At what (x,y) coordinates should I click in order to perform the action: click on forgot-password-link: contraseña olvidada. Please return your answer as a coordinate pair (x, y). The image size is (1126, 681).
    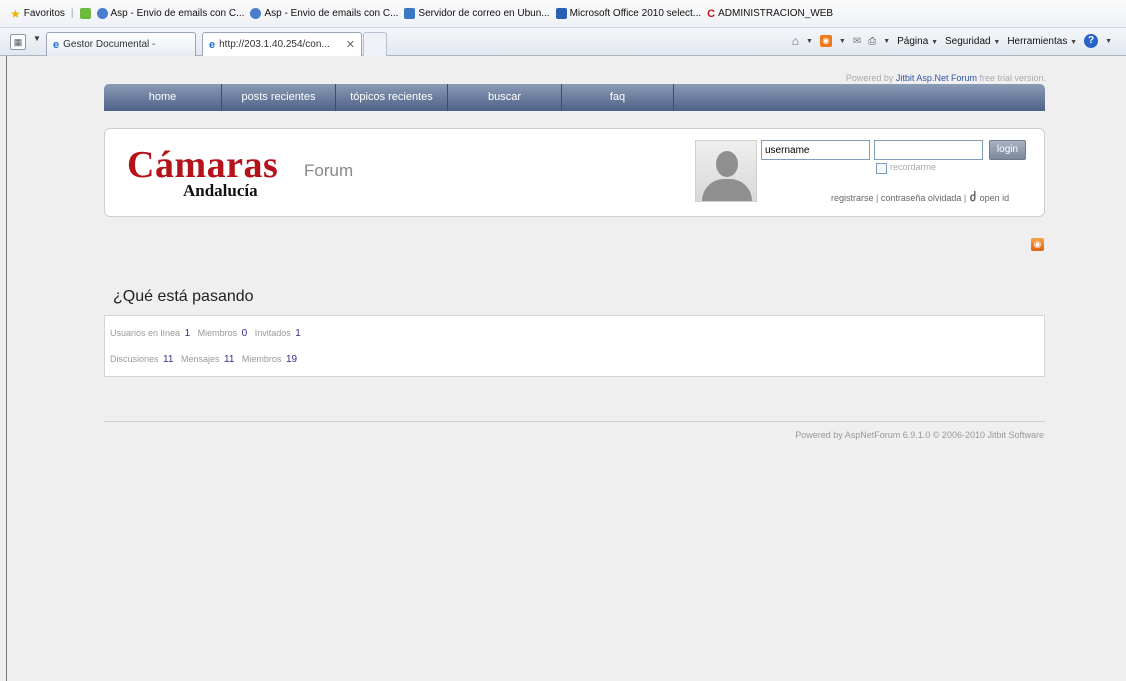
    Looking at the image, I should click on (921, 198).